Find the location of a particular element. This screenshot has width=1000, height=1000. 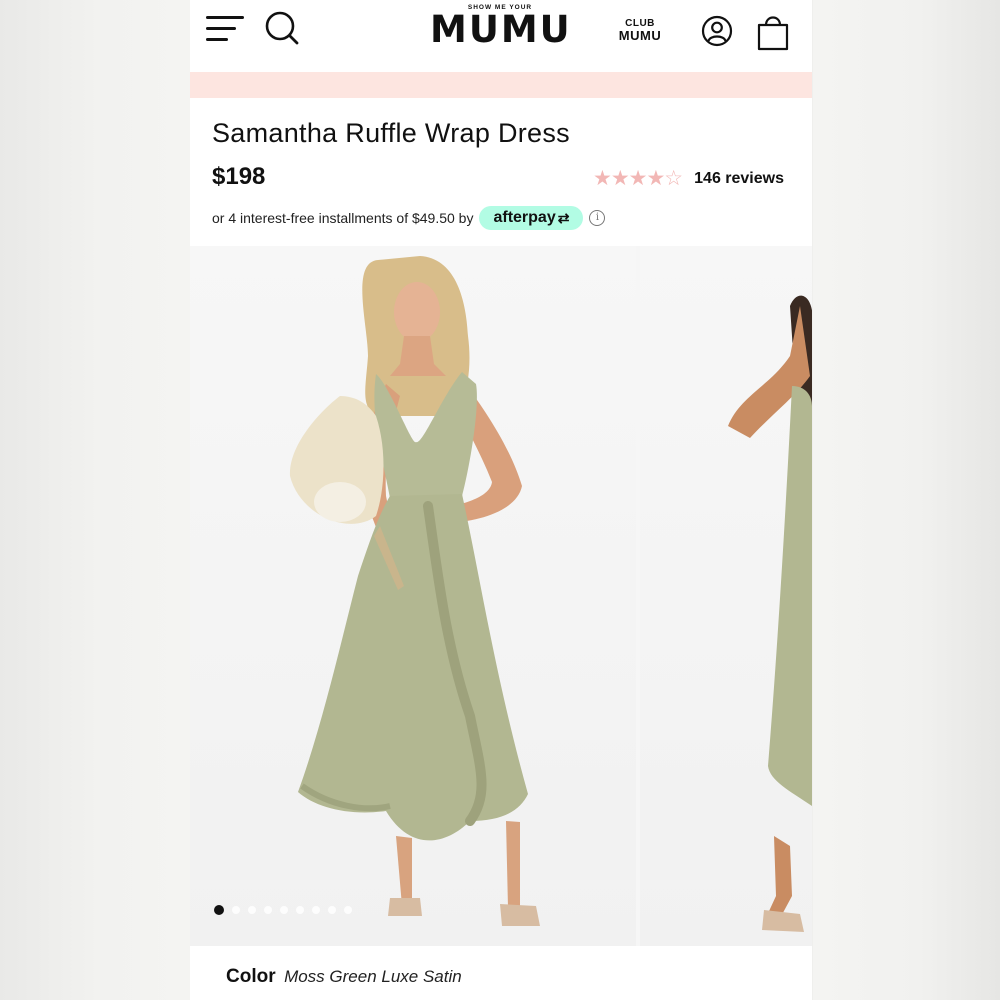

product-price: $198 is located at coordinates (239, 176).